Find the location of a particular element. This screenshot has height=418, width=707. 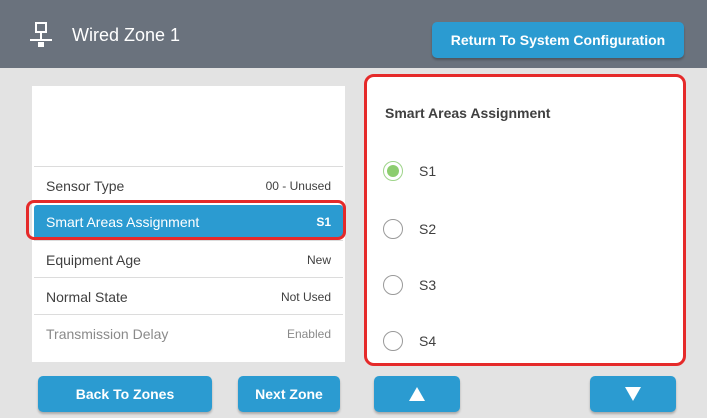

radio-button-selected is located at coordinates (393, 171).